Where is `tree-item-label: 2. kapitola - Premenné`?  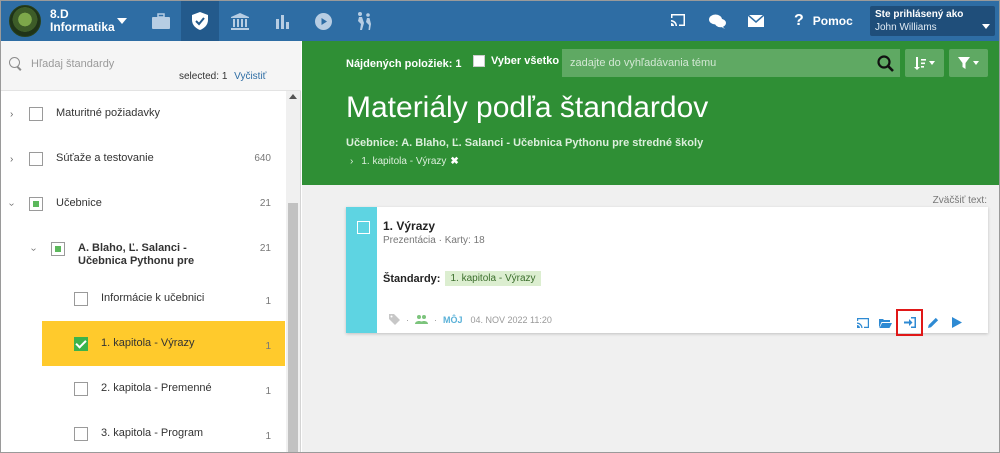
tree-item-label: 2. kapitola - Premenné is located at coordinates (156, 388).